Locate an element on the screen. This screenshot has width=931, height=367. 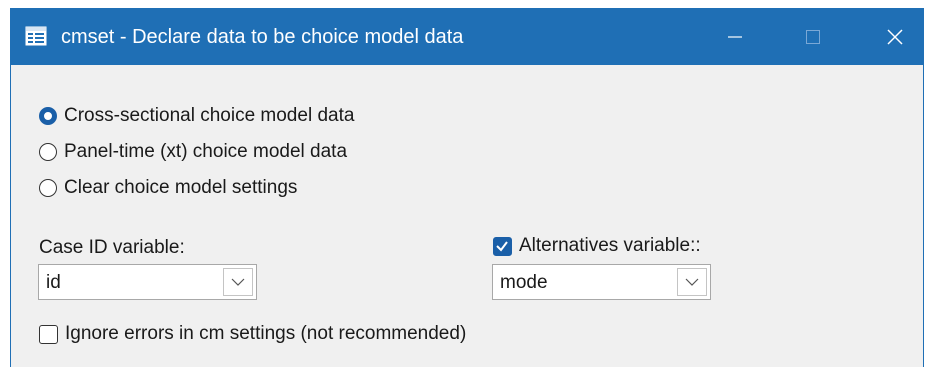
alternatives-value: mode is located at coordinates (524, 282).